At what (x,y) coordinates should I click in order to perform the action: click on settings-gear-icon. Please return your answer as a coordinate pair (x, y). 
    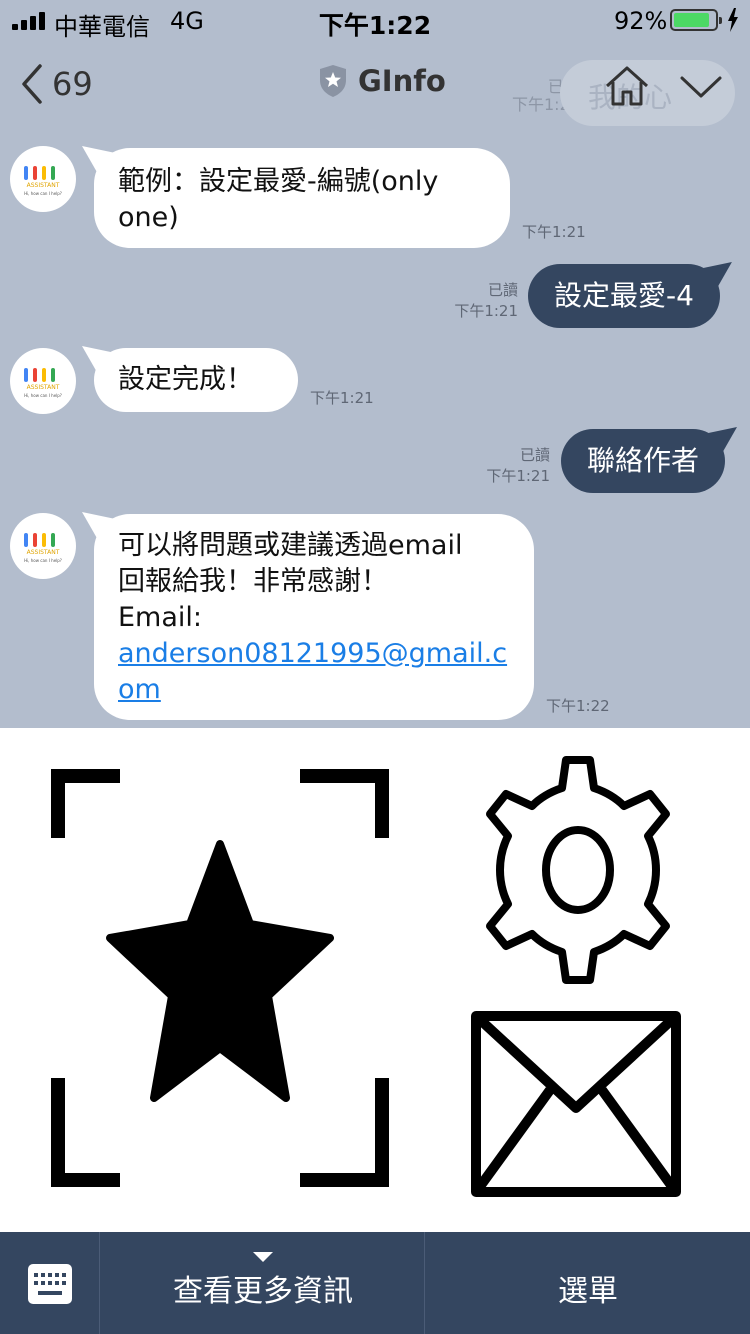
    Looking at the image, I should click on (578, 870).